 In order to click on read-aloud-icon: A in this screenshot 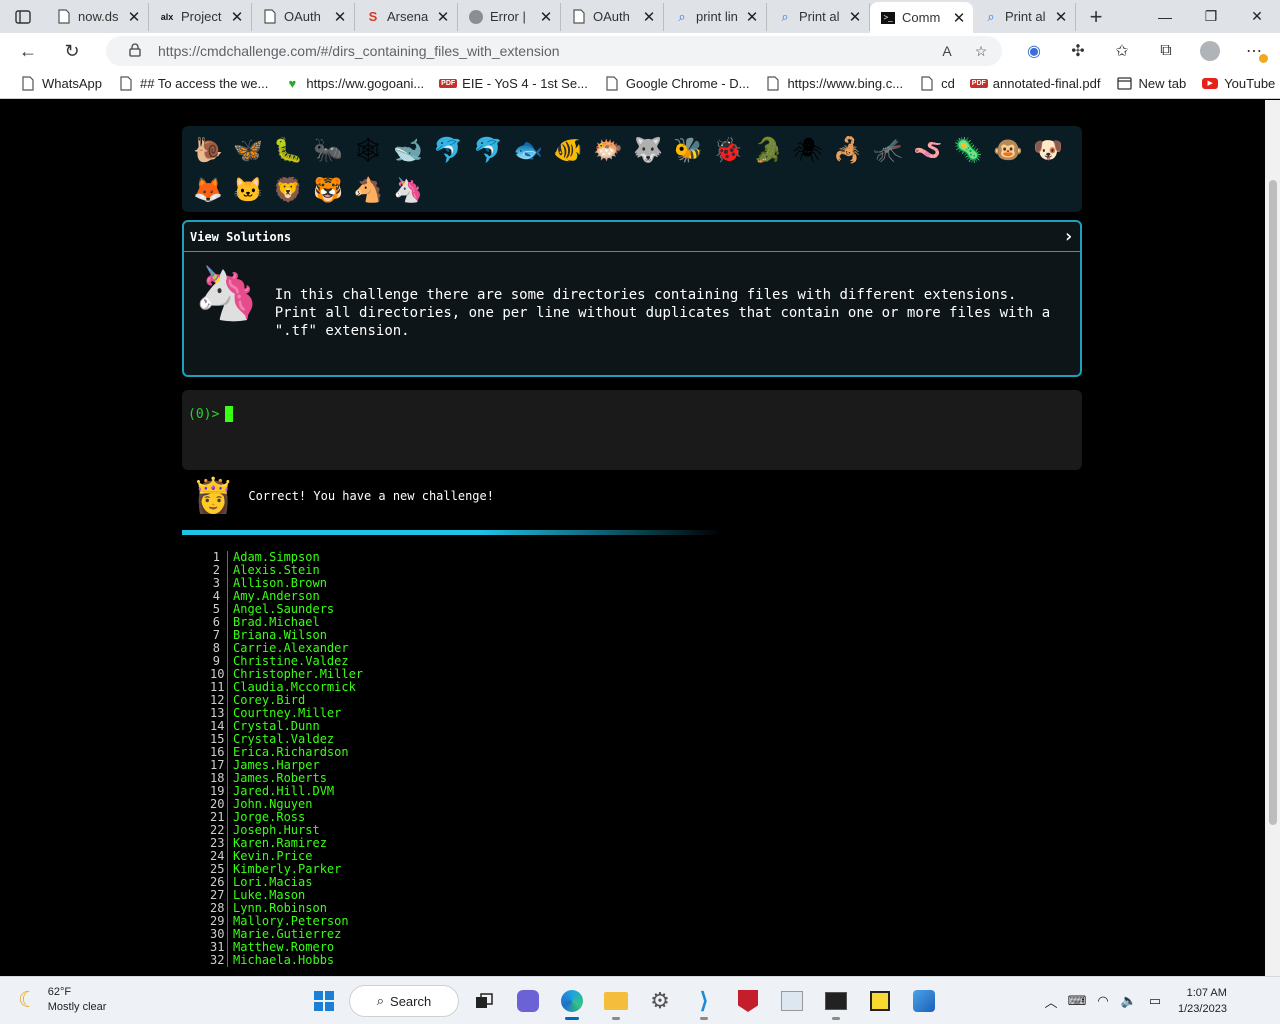, I will do `click(947, 51)`.